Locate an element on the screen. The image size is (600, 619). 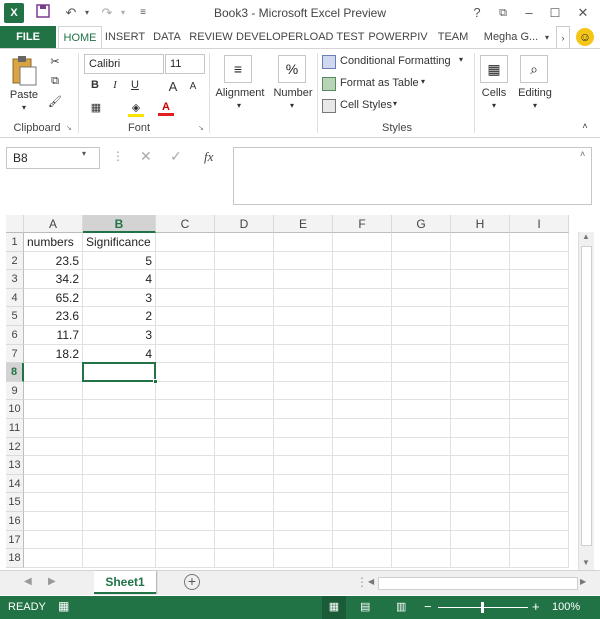
cell-g6 is located at coordinates (421, 335).